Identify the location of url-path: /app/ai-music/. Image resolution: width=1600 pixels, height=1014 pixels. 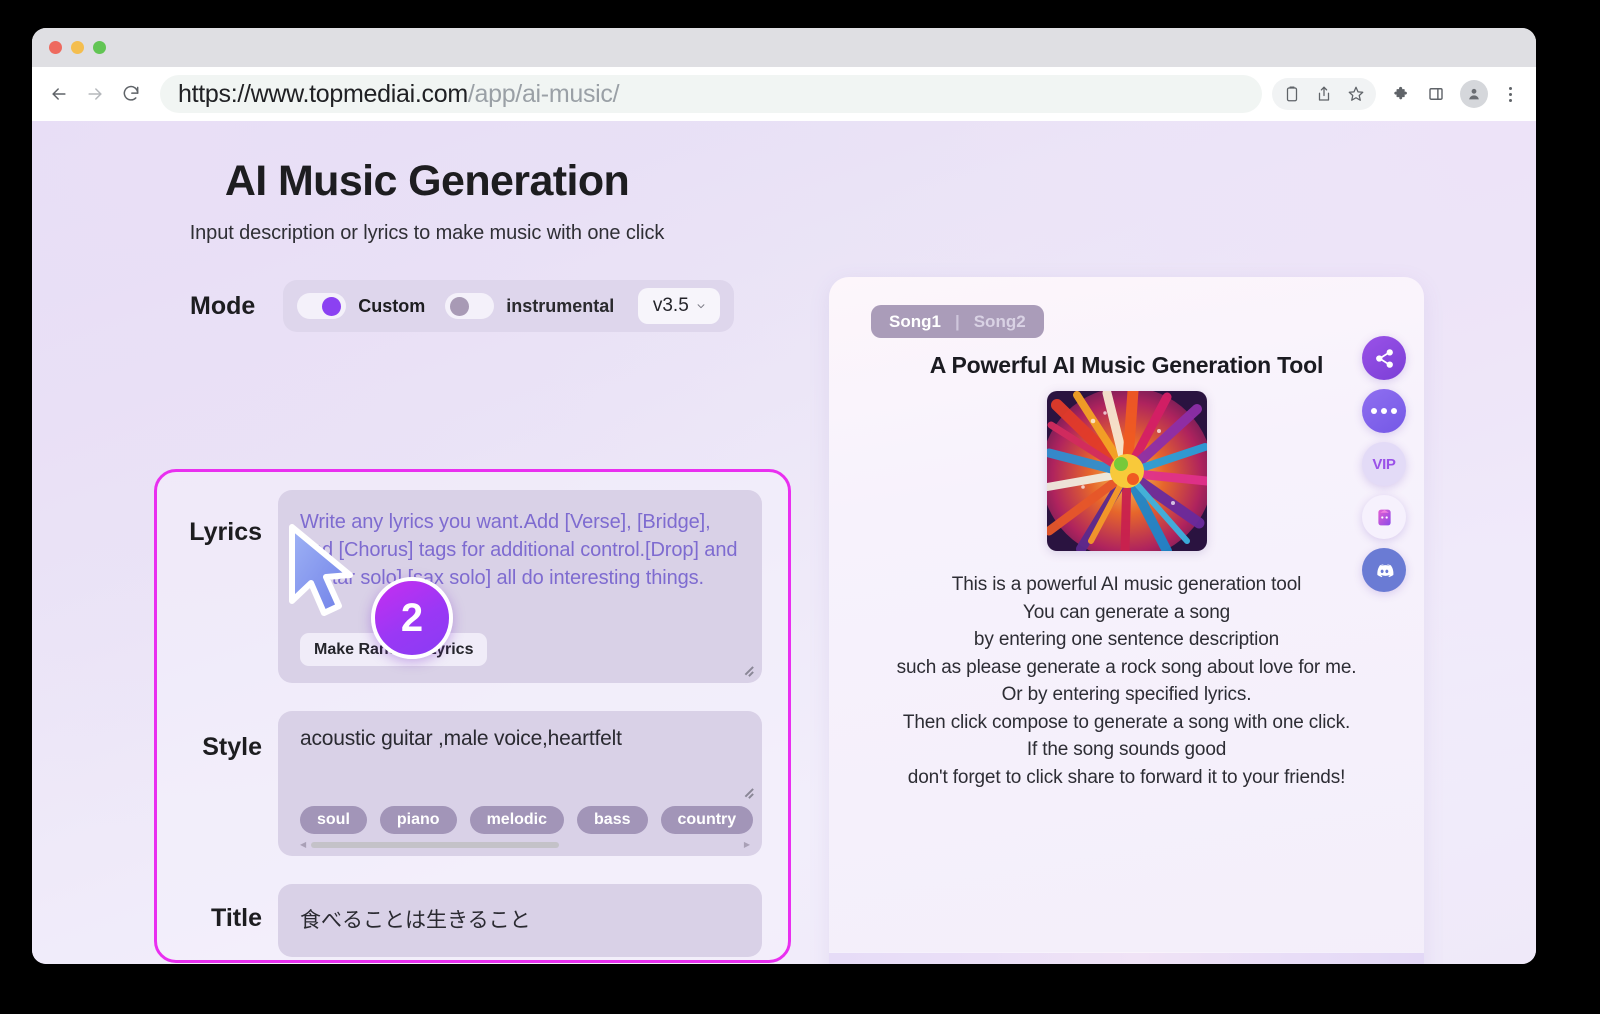
(543, 93).